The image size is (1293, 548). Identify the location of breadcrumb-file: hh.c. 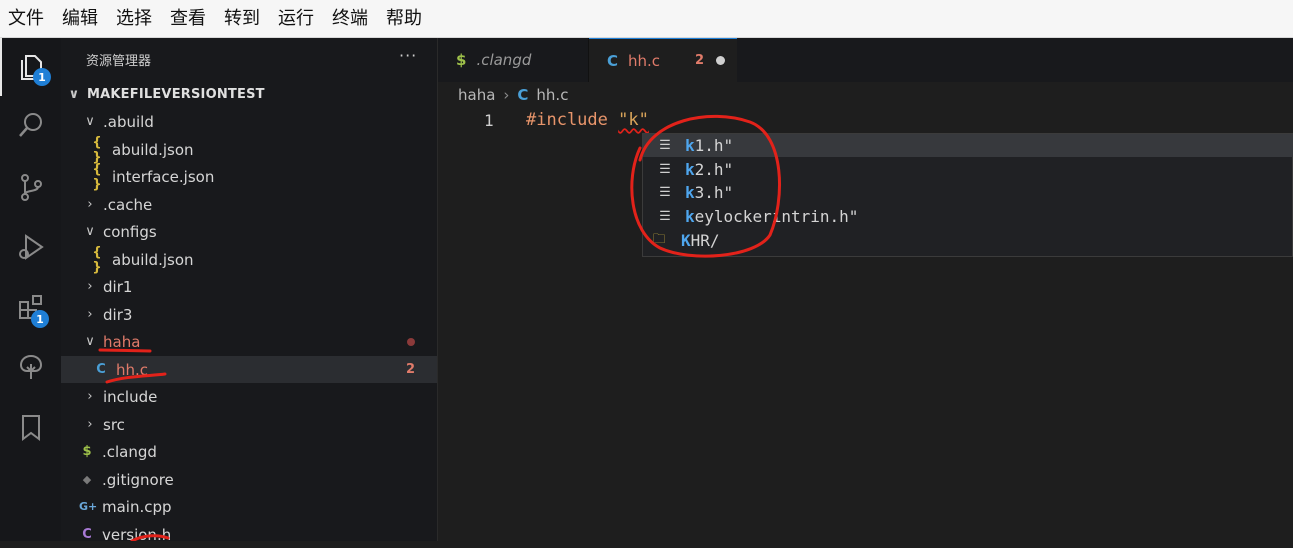
(552, 95).